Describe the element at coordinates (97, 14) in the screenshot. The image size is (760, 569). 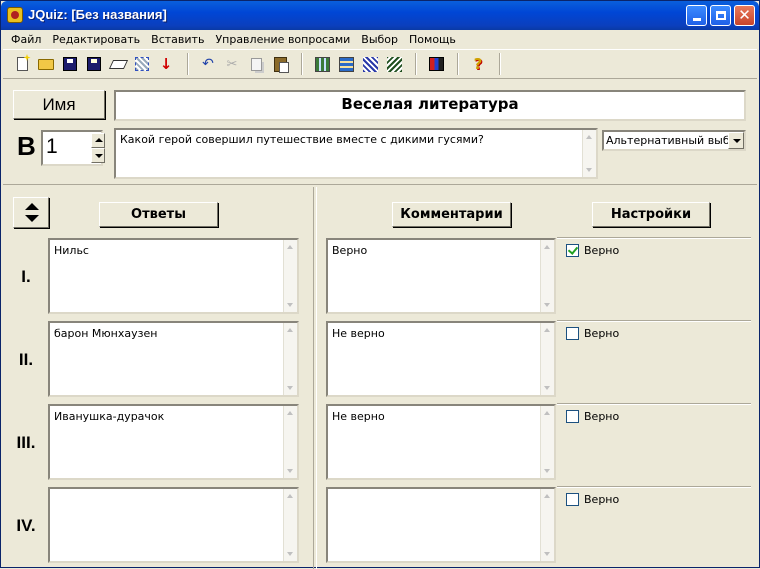
I see `window-title: JQuiz: [Без названия]` at that location.